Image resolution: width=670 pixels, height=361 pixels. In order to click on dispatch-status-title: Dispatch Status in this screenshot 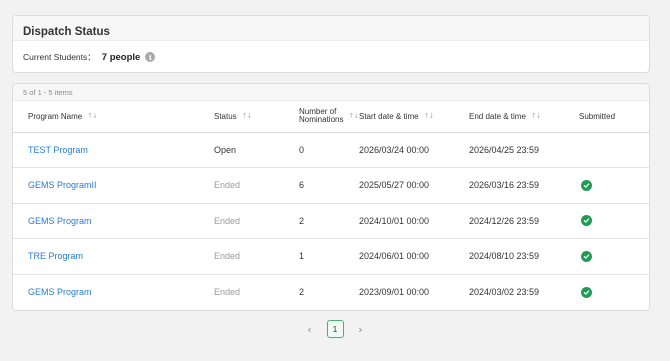, I will do `click(66, 32)`.